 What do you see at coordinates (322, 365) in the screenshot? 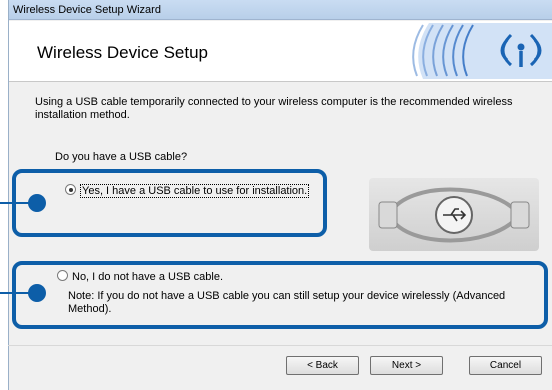
I see `back-button: < Back` at bounding box center [322, 365].